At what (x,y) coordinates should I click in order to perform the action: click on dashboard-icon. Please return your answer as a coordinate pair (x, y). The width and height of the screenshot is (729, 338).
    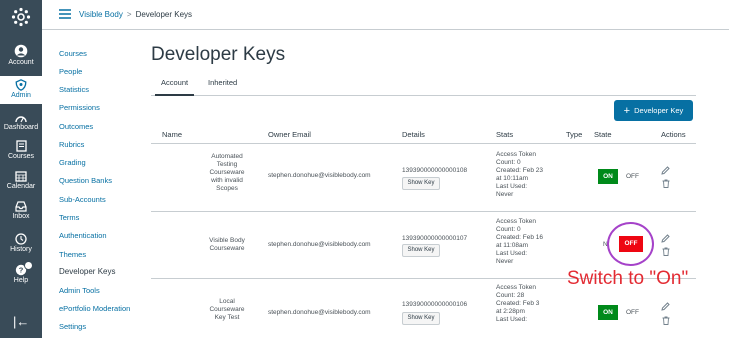
    Looking at the image, I should click on (21, 119).